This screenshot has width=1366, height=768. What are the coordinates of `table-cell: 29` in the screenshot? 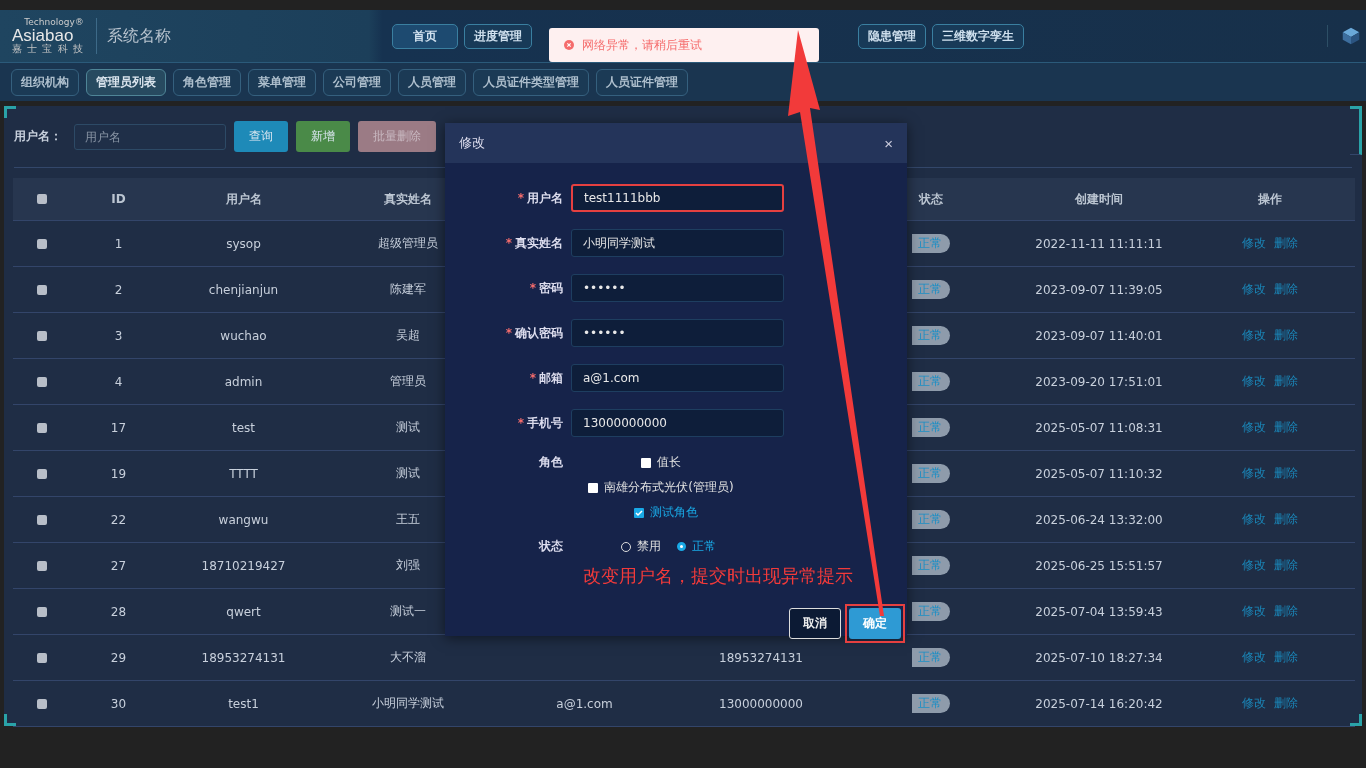 It's located at (118, 657).